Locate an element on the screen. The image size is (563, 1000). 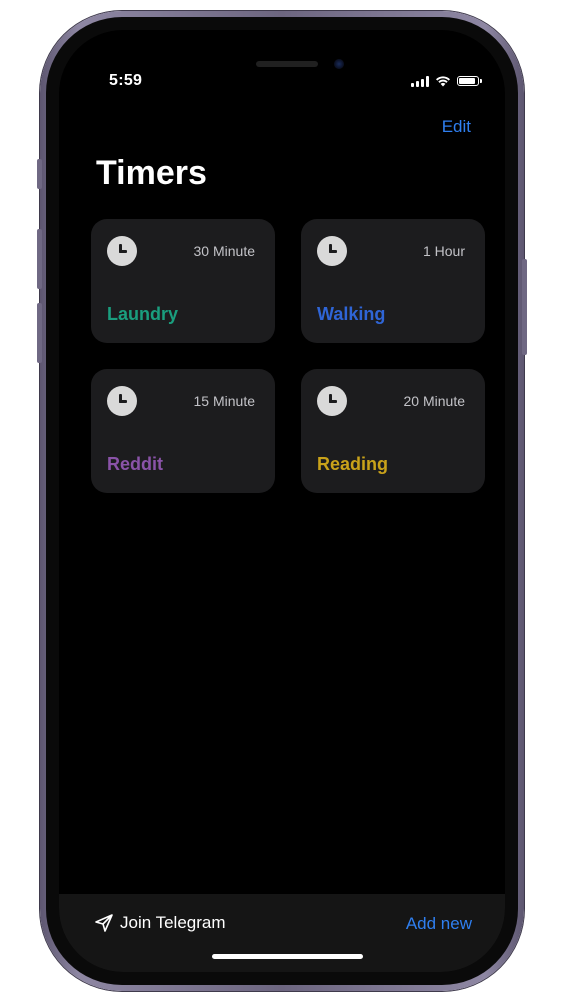
join-telegram-button: Join Telegram is located at coordinates (160, 923).